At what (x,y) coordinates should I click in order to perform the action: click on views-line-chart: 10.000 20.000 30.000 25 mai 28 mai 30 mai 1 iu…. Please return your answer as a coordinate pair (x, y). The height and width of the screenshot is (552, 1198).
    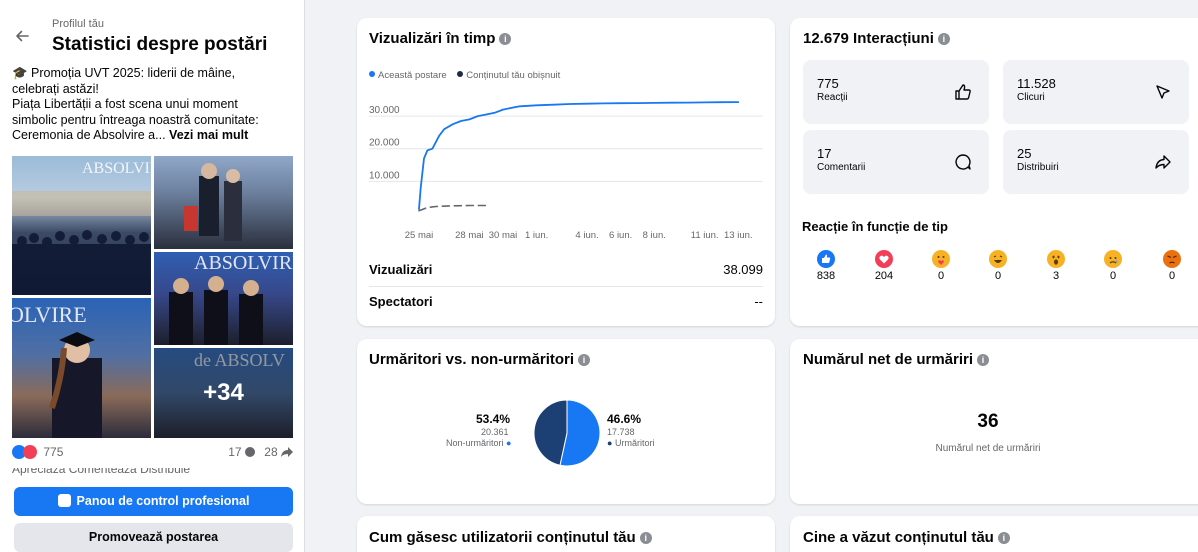
    Looking at the image, I should click on (566, 168).